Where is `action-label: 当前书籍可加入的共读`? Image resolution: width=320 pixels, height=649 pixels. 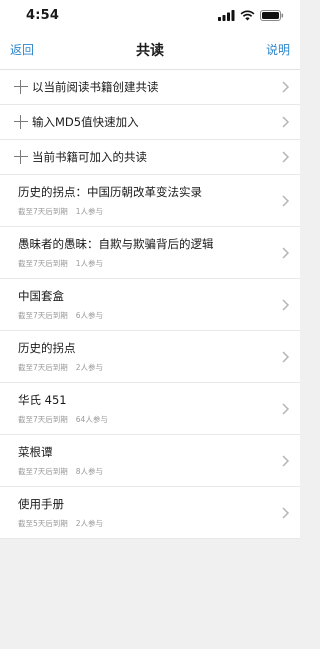 action-label: 当前书籍可加入的共读 is located at coordinates (89, 157).